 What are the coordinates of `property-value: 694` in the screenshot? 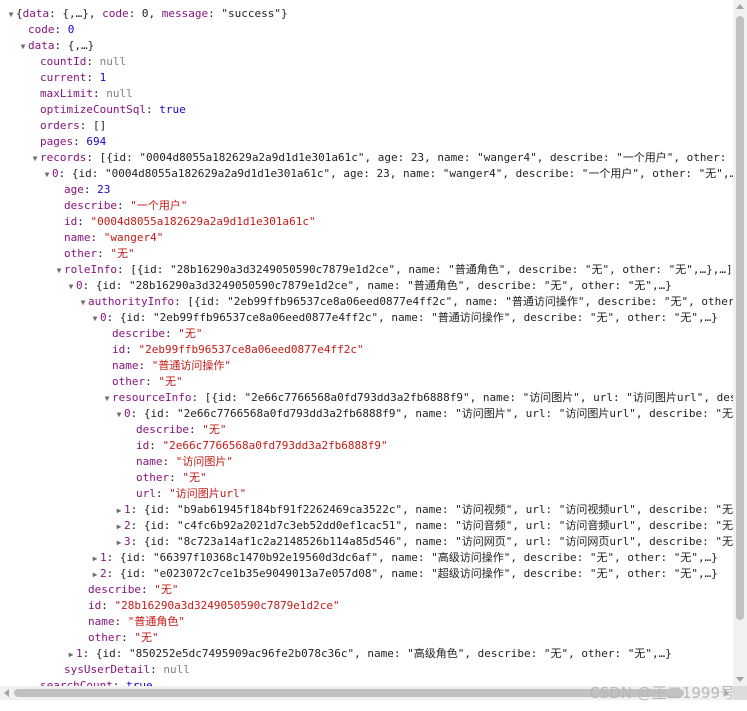 It's located at (96, 141).